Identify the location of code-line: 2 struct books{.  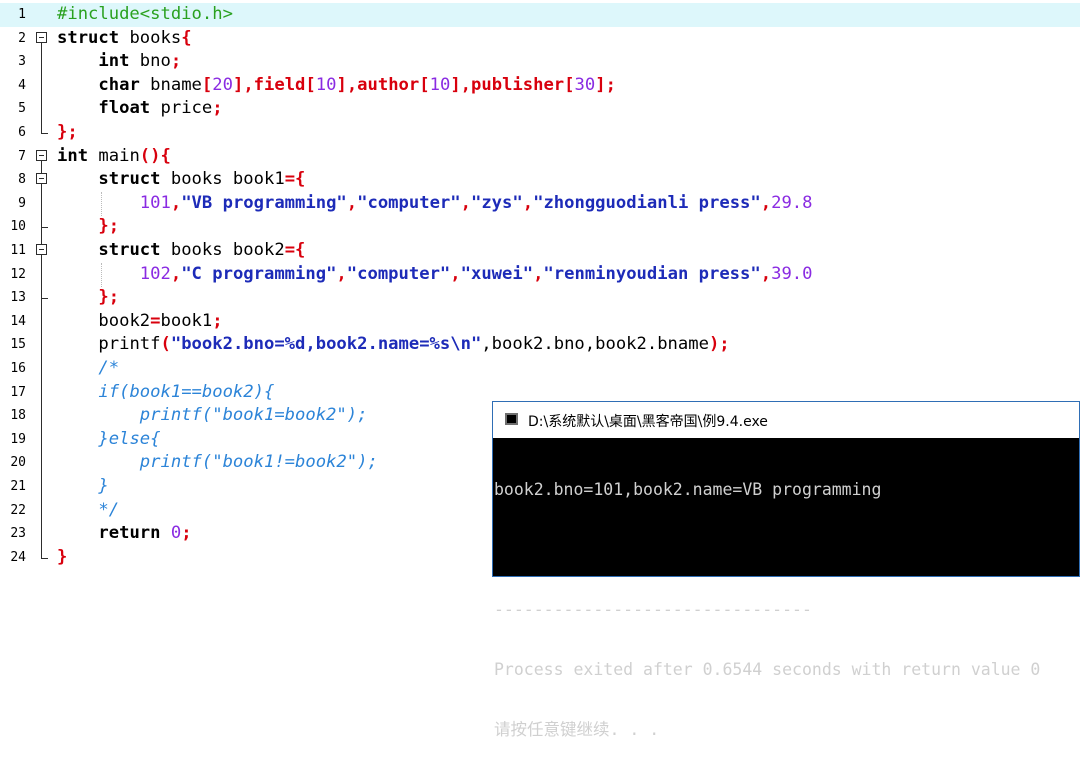
(540, 39).